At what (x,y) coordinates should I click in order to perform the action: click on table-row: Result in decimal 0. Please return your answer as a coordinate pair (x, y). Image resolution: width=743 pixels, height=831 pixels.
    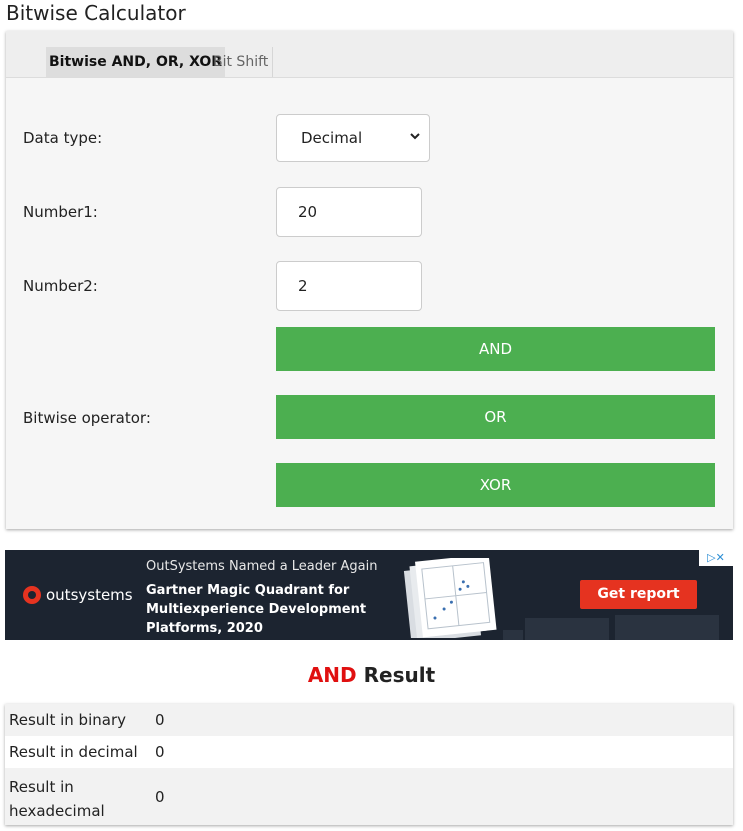
    Looking at the image, I should click on (369, 752).